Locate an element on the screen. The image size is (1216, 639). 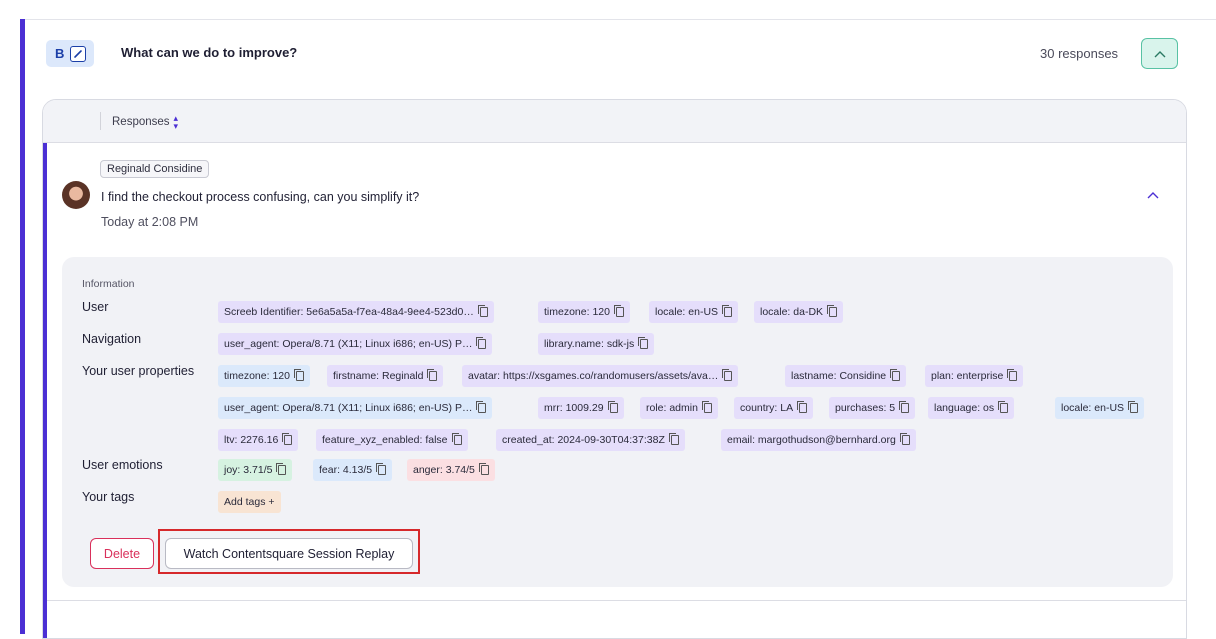
response-accent-bar is located at coordinates (45, 390).